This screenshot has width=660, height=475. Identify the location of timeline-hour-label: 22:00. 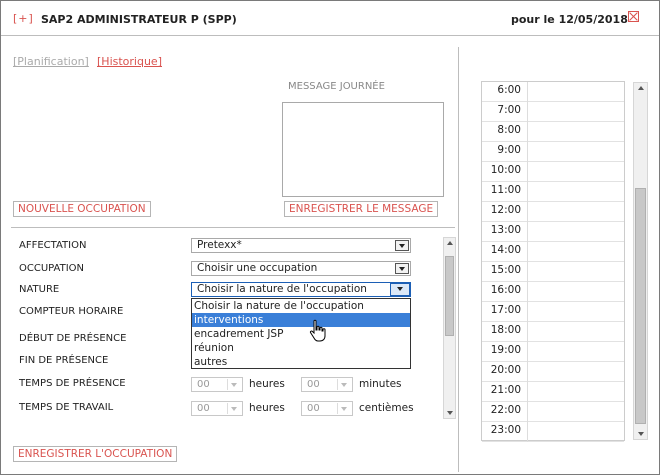
(505, 412).